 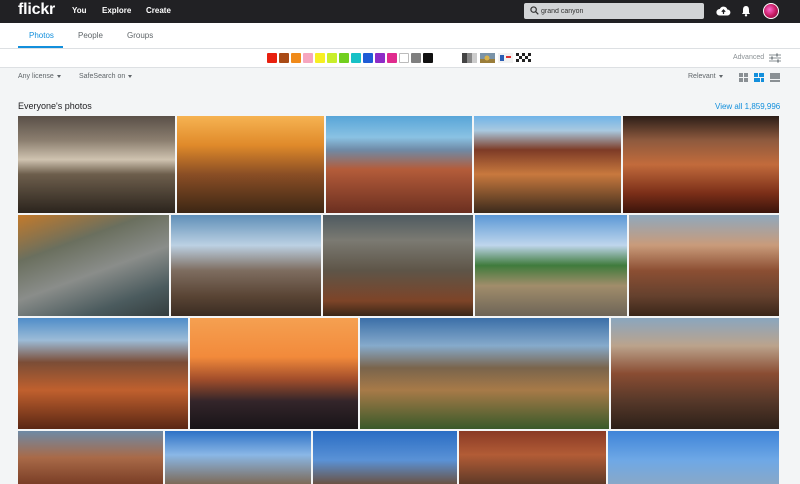 I want to click on sort-label: Relevant, so click(x=702, y=76).